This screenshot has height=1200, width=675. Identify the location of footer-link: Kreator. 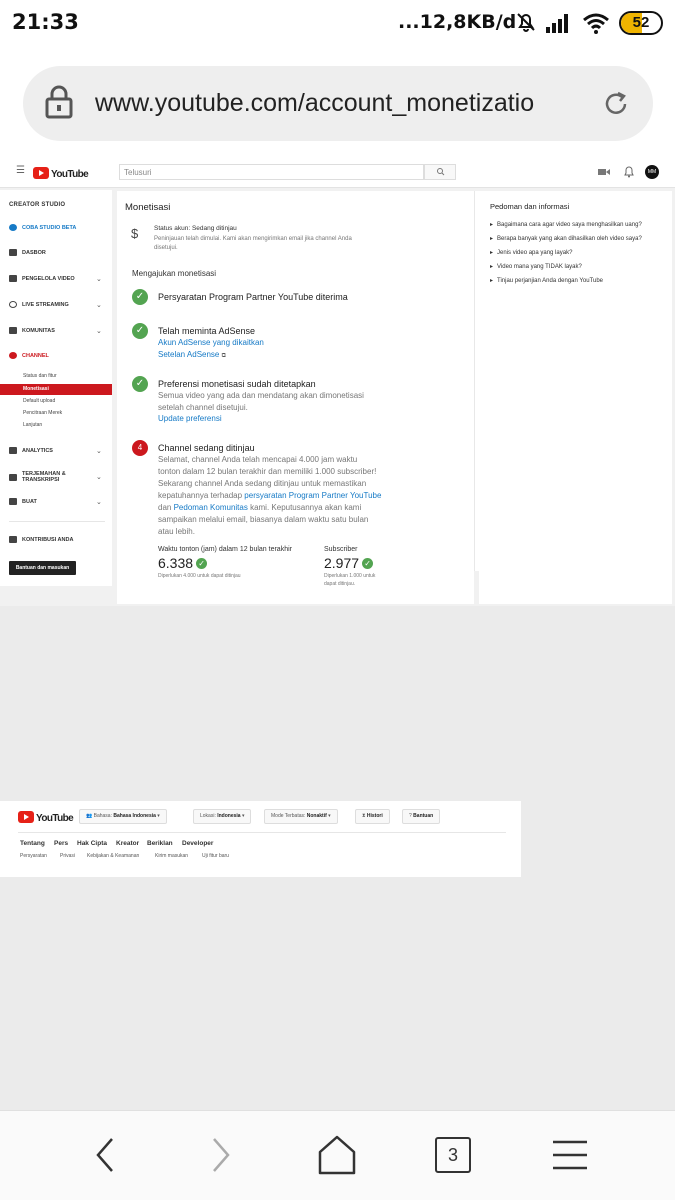
(127, 843).